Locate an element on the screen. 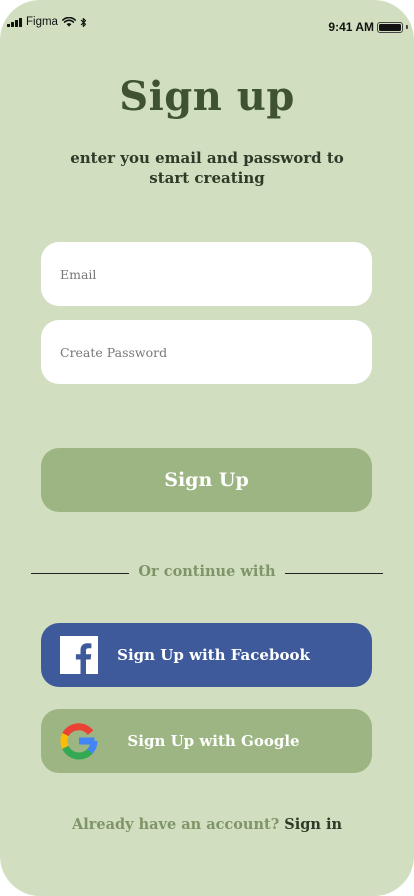 The width and height of the screenshot is (414, 896). status-bar-right: 9:41 AM is located at coordinates (368, 27).